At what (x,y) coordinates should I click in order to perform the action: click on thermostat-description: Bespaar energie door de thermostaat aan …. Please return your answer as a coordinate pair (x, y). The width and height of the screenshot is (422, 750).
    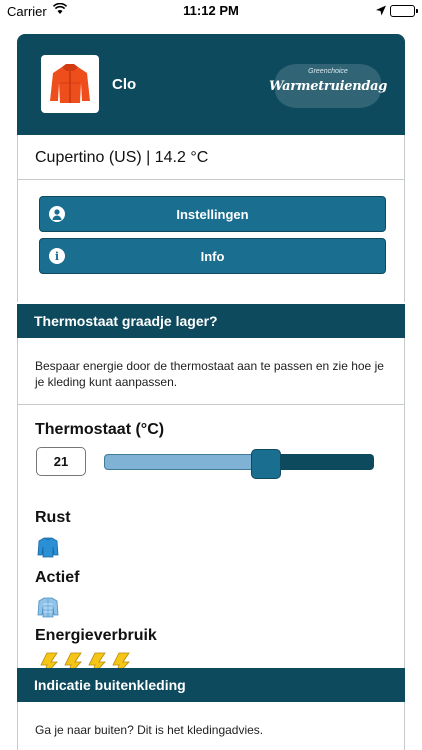
    Looking at the image, I should click on (211, 371).